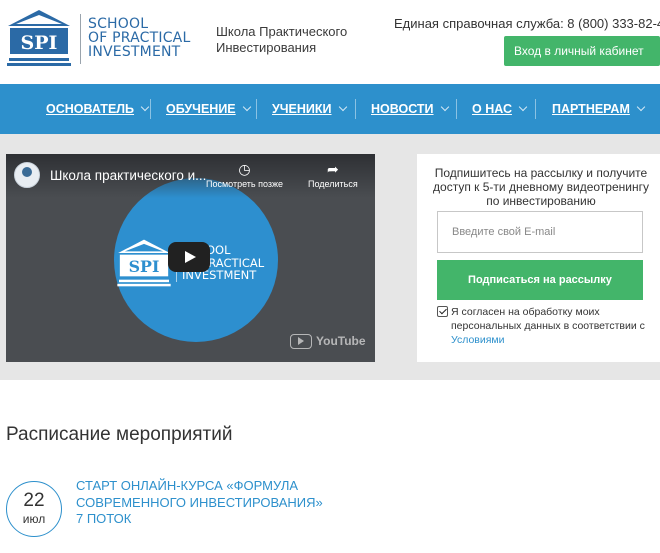  I want to click on event-day: 22, so click(34, 500).